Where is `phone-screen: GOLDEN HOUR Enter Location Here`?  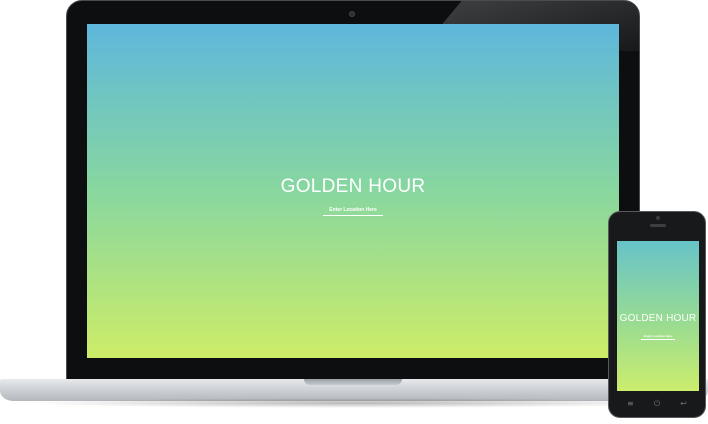
phone-screen: GOLDEN HOUR Enter Location Here is located at coordinates (658, 316).